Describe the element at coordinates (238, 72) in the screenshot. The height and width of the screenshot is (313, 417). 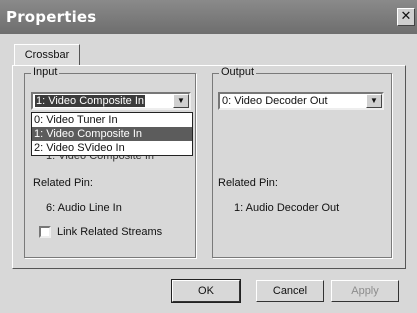
I see `output-legend: Output` at that location.